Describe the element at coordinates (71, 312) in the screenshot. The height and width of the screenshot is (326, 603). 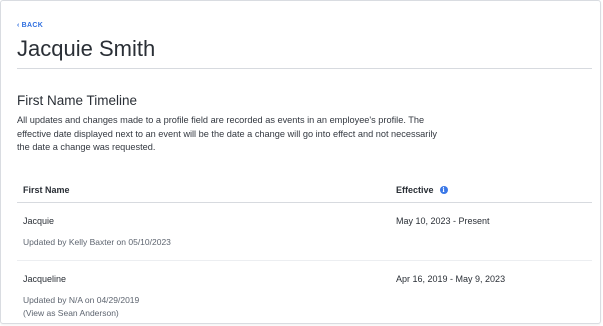
I see `view-as-note: (View as Sean Anderson)` at that location.